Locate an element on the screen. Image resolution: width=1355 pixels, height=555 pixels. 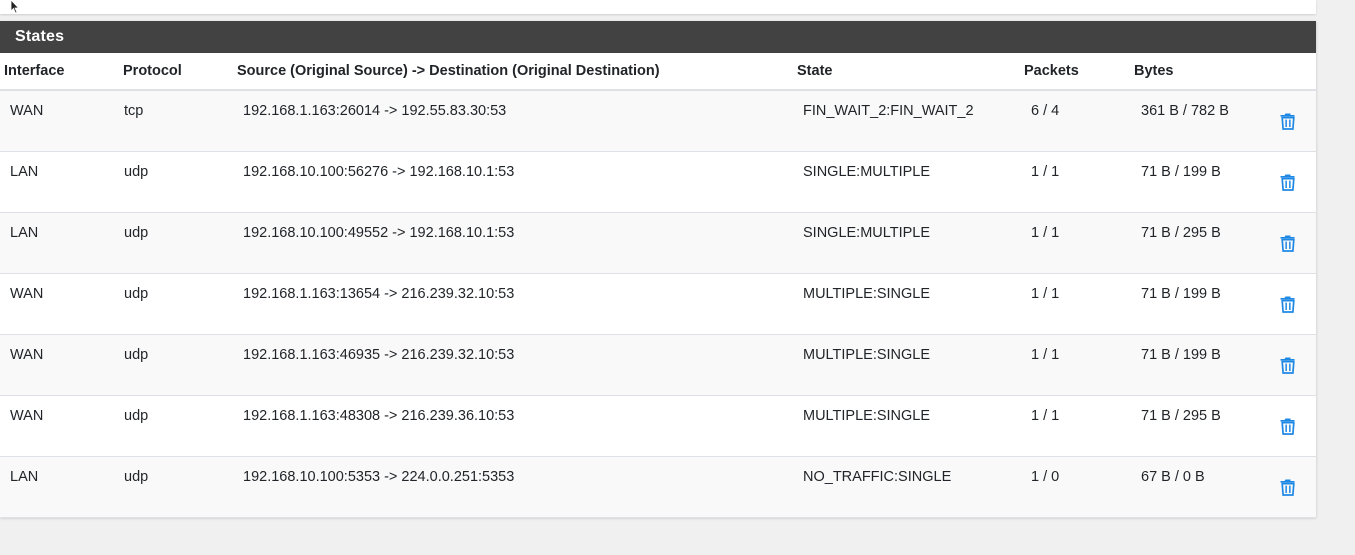
packets-cell: 1 / 0 is located at coordinates (1045, 477).